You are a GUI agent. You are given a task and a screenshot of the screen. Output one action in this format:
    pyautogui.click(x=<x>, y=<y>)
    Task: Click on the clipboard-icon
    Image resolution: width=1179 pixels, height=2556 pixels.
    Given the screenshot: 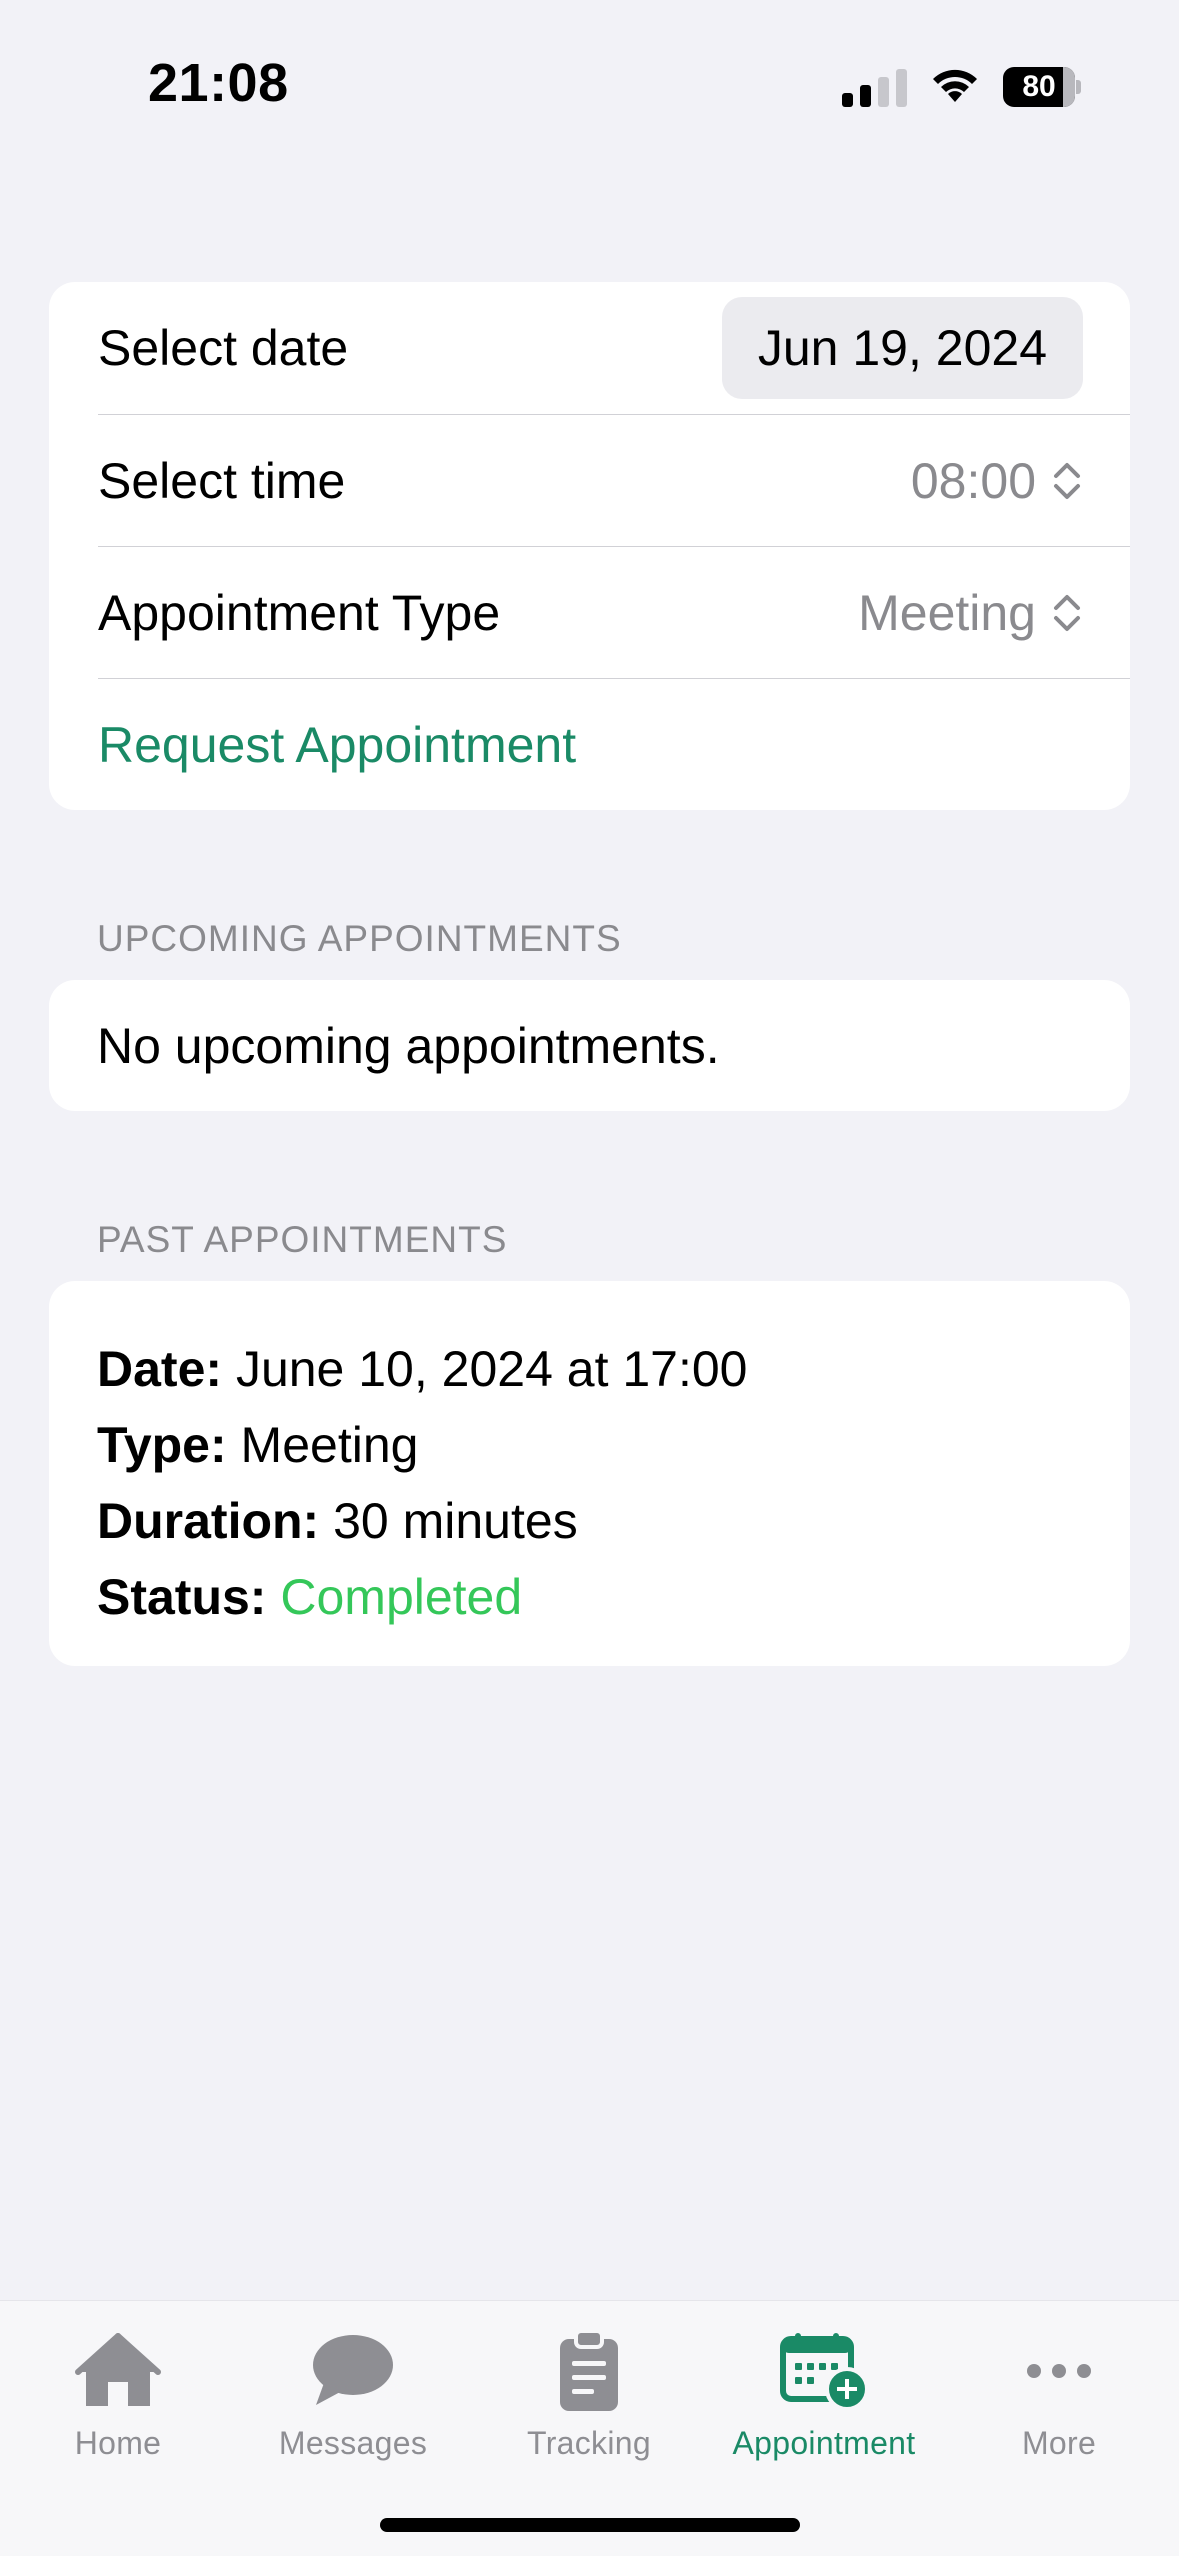 What is the action you would take?
    pyautogui.click(x=589, y=2371)
    